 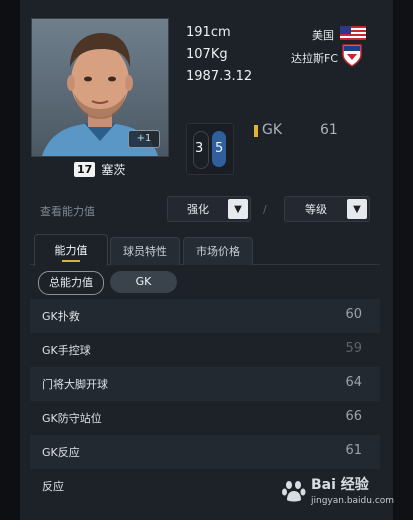 I want to click on enhance-dropdown-label: 强化, so click(x=198, y=209).